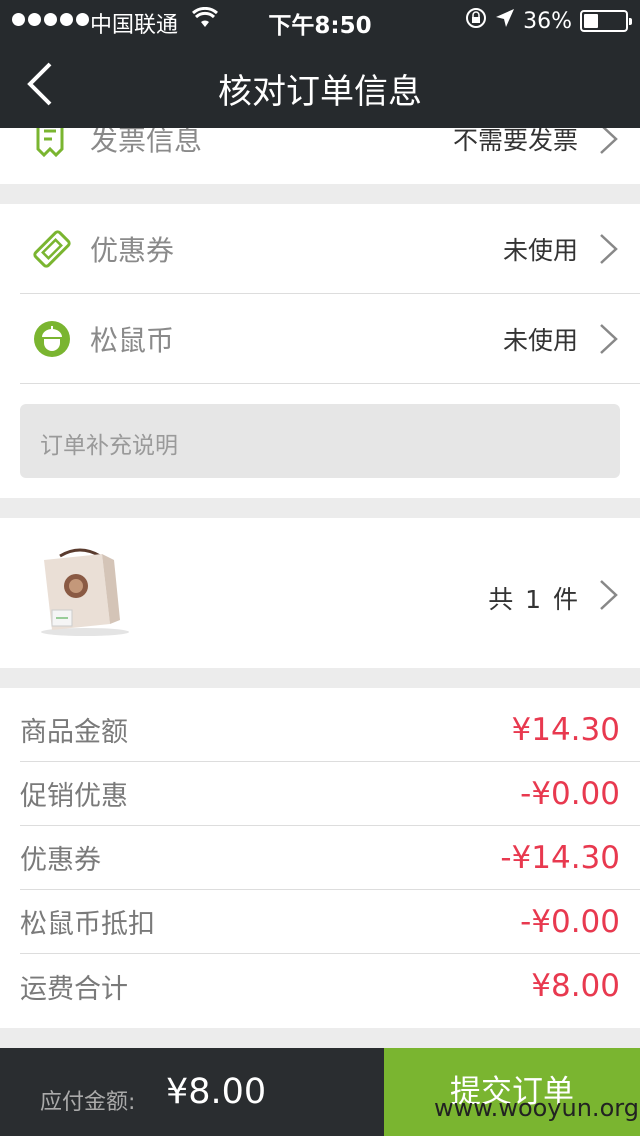 The height and width of the screenshot is (1136, 640). What do you see at coordinates (88, 1102) in the screenshot?
I see `total-label: 应付金额:` at bounding box center [88, 1102].